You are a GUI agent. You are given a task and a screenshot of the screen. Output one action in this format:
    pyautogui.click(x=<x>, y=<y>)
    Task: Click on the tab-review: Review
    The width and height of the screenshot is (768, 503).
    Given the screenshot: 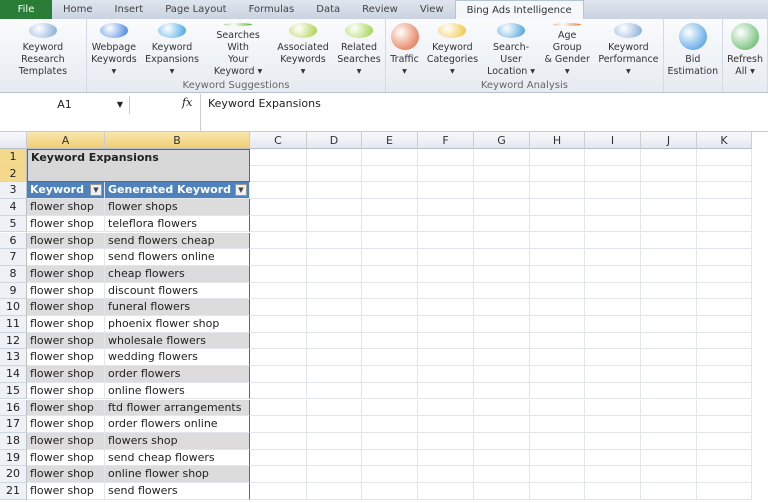 What is the action you would take?
    pyautogui.click(x=380, y=9)
    